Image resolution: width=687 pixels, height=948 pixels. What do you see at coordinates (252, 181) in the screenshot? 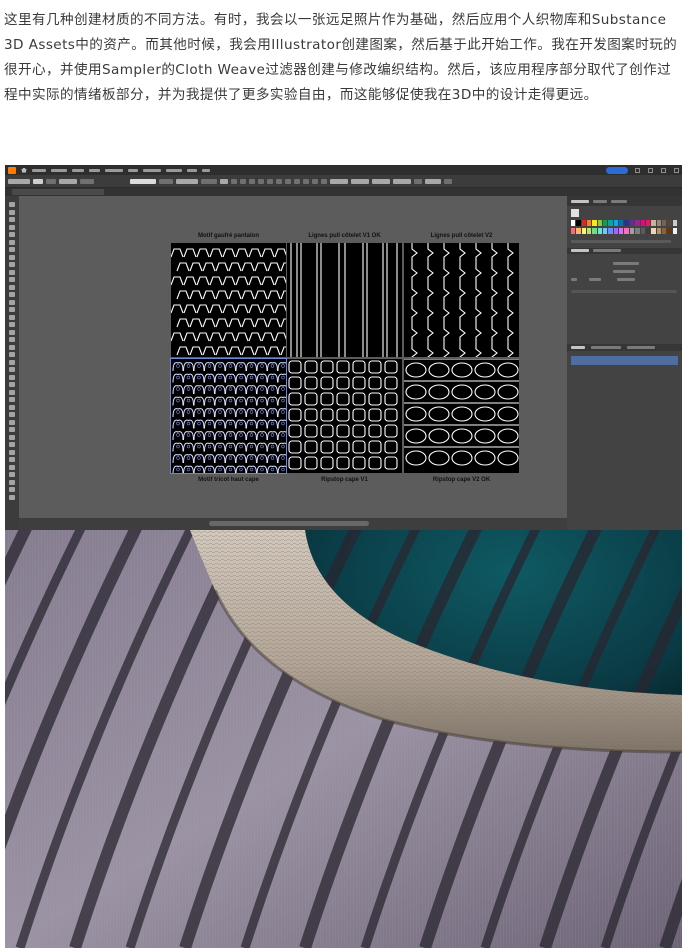
I see `align-center-icon` at bounding box center [252, 181].